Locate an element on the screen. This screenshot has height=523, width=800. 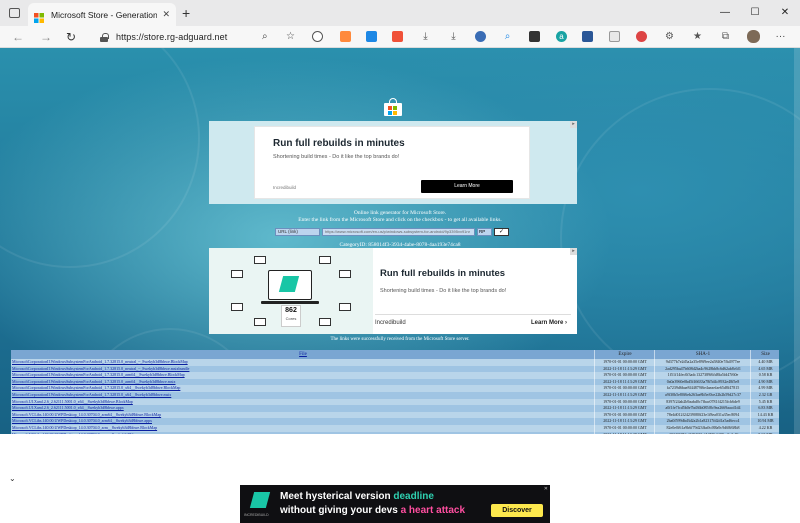
discover-button: Discover is located at coordinates (517, 510).